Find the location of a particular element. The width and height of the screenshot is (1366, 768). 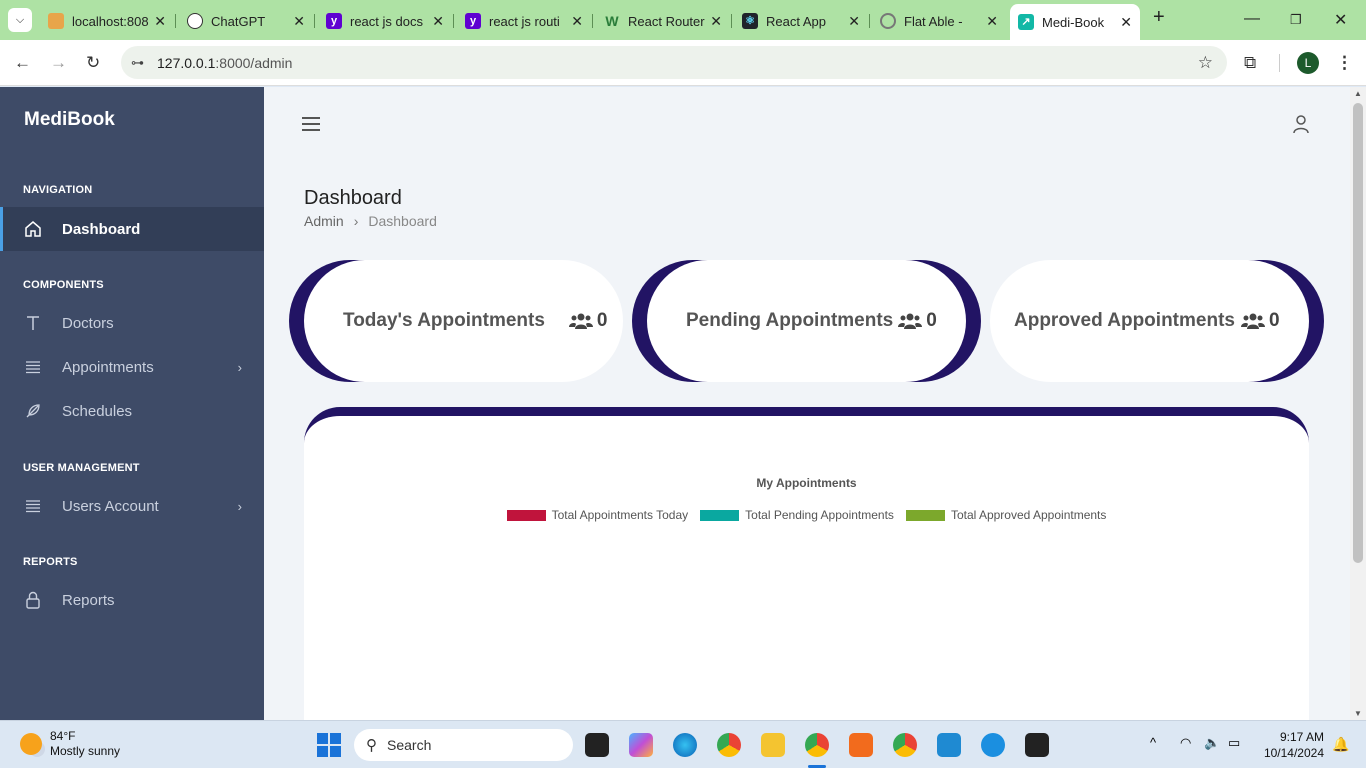

weather-temp: 84°F is located at coordinates (63, 736).